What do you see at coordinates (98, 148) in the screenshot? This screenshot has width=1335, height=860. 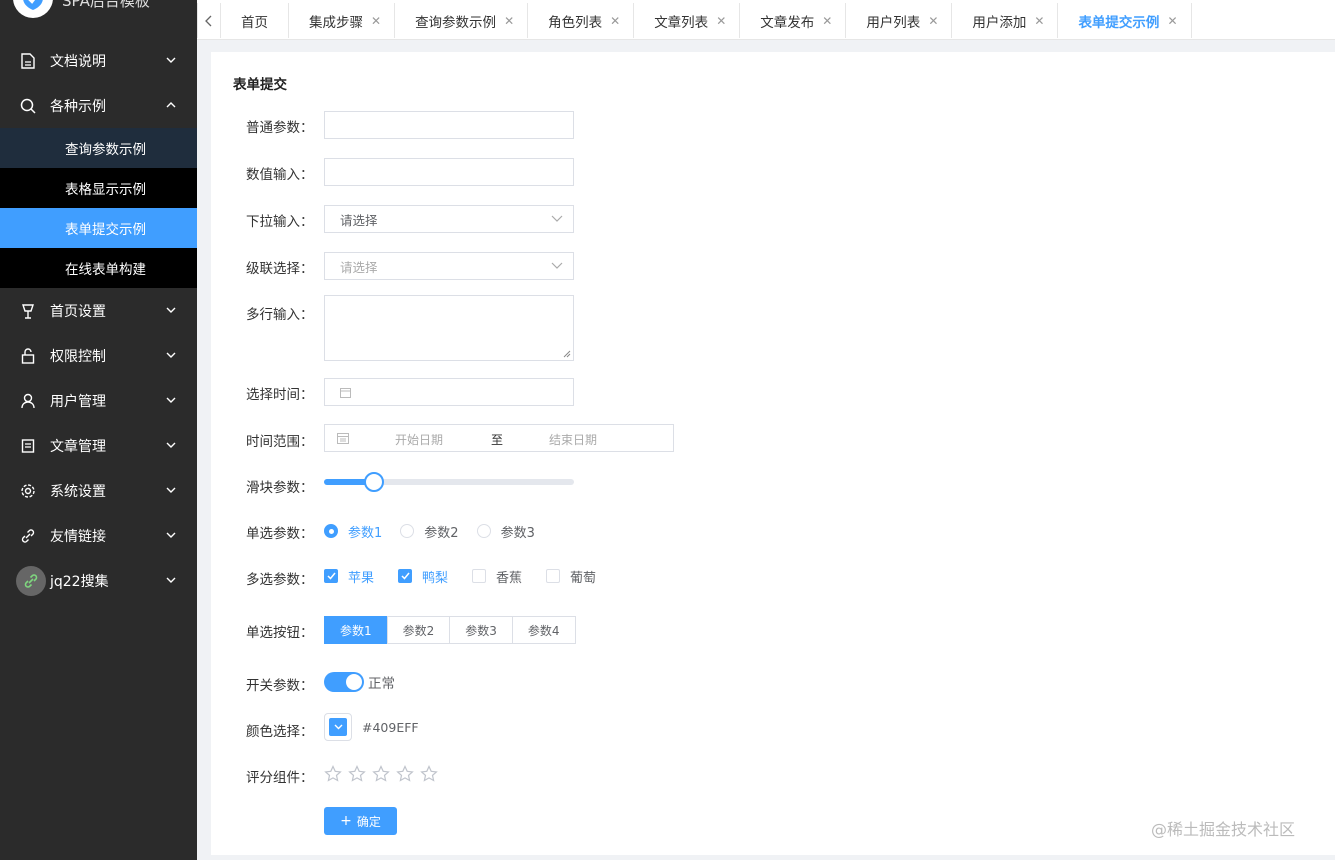 I see `submenu-item-query: 查询参数示例` at bounding box center [98, 148].